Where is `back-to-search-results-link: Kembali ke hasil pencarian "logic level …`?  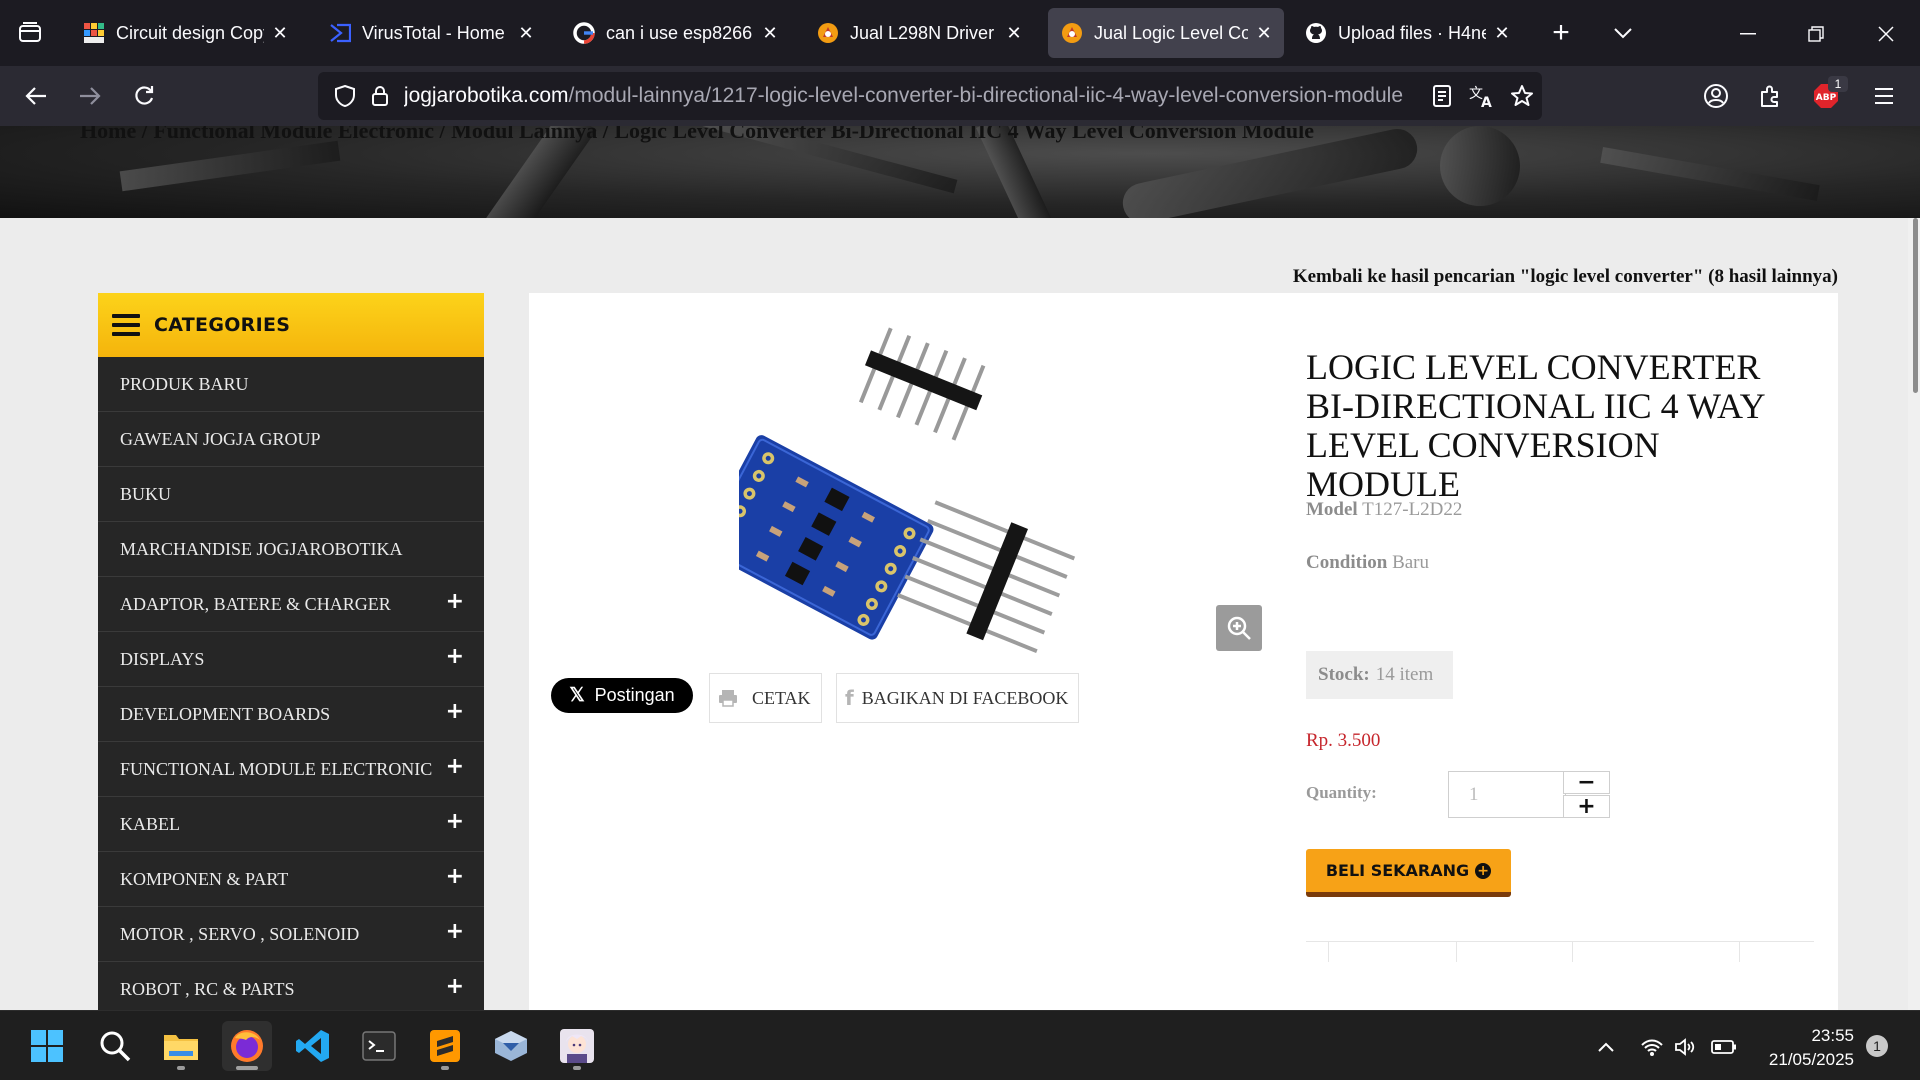
back-to-search-results-link: Kembali ke hasil pencarian "logic level … is located at coordinates (1565, 277).